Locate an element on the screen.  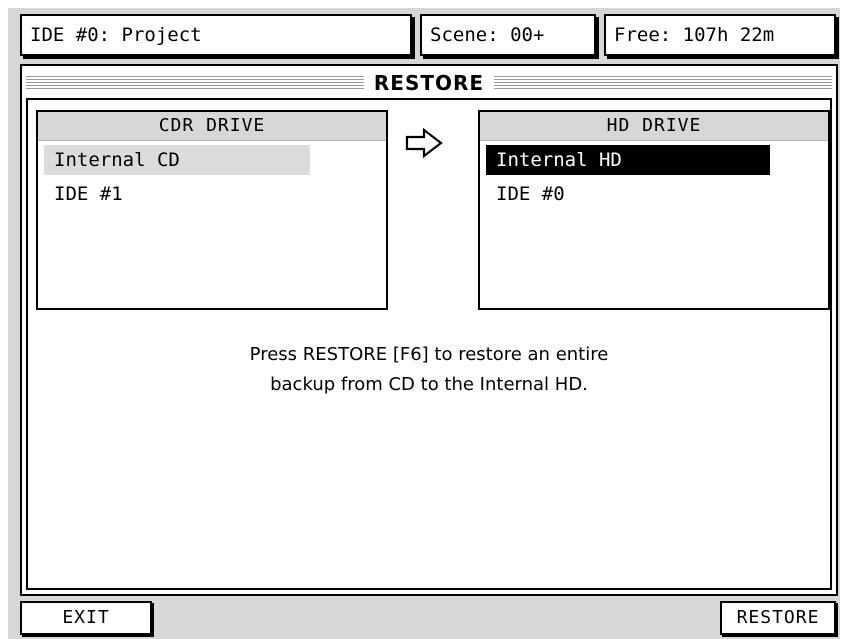
scene-status: Scene: 00+ is located at coordinates (508, 35).